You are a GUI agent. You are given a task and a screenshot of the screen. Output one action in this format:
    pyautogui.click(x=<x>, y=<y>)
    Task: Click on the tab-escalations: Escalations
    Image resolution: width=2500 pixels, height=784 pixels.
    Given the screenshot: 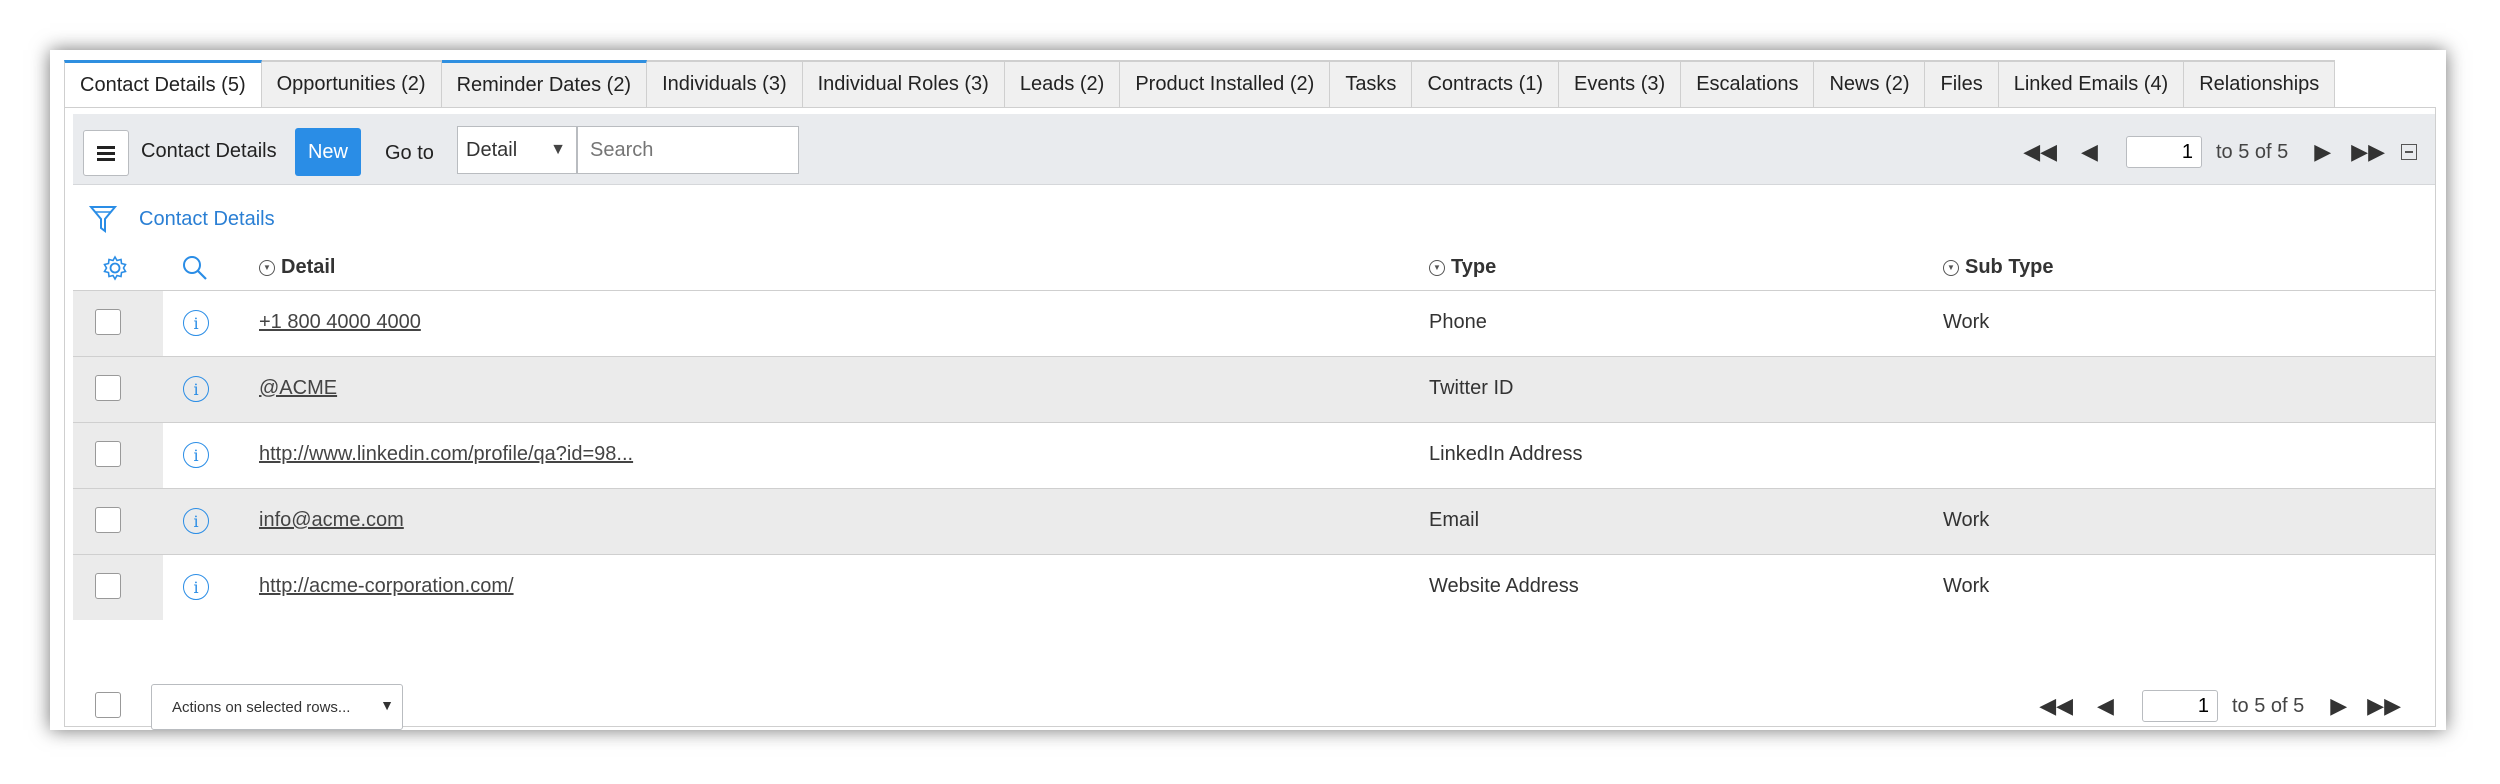 What is the action you would take?
    pyautogui.click(x=1748, y=84)
    